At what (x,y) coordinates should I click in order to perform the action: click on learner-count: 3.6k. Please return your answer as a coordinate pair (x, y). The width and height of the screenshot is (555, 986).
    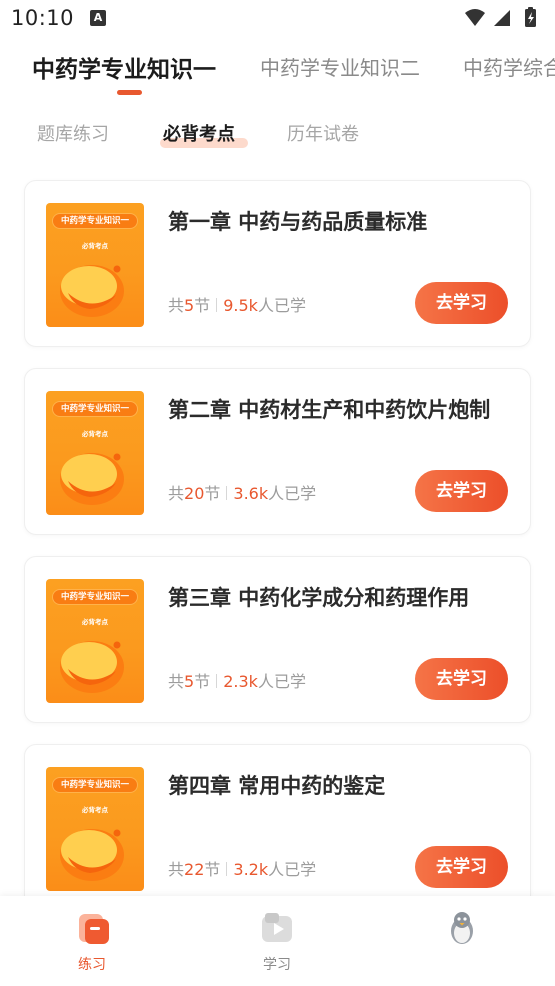
    Looking at the image, I should click on (251, 493).